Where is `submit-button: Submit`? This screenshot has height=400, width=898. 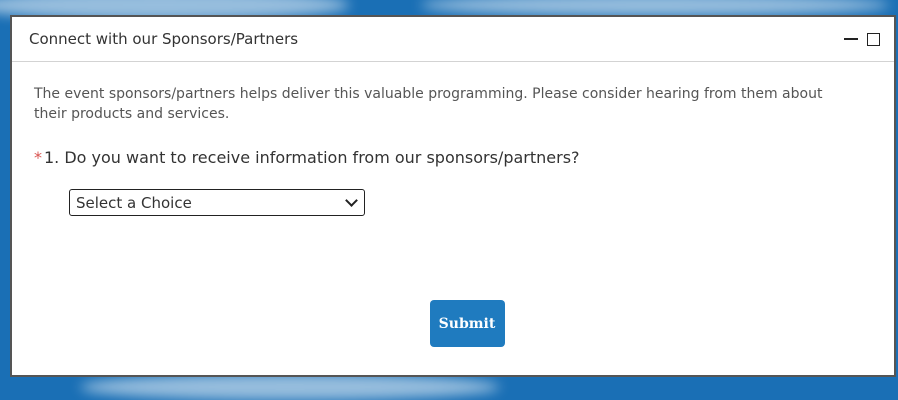 submit-button: Submit is located at coordinates (467, 323).